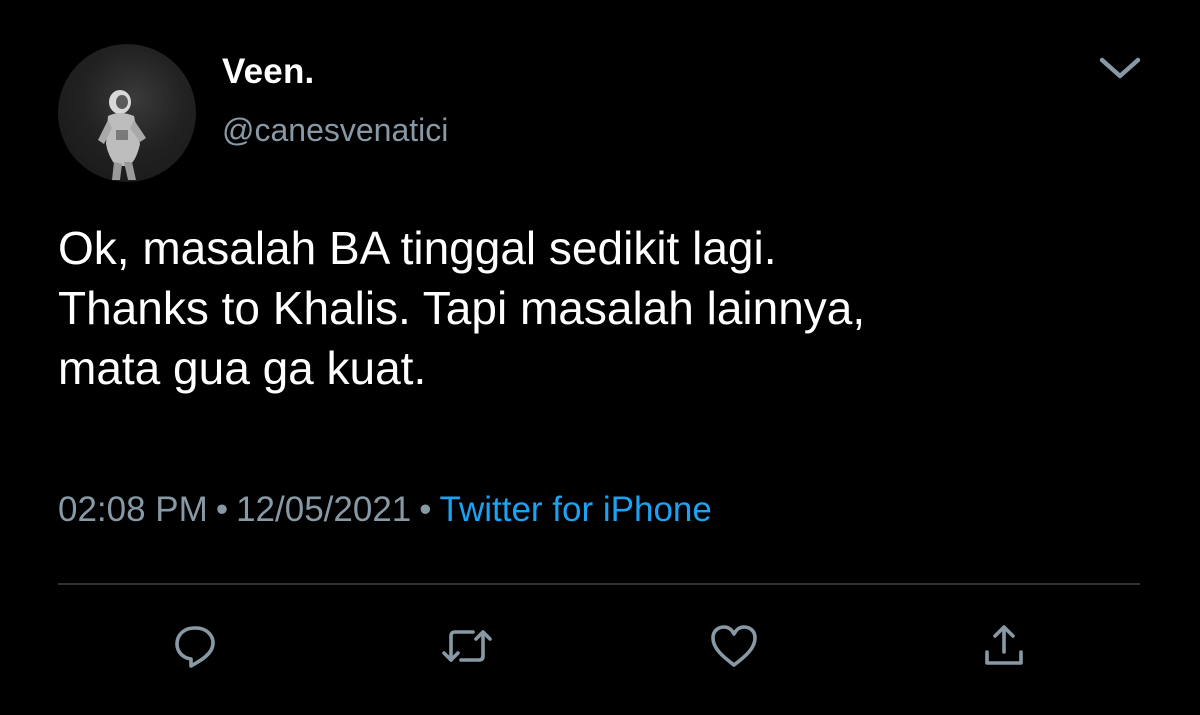 The width and height of the screenshot is (1200, 715). I want to click on like-button, so click(734, 650).